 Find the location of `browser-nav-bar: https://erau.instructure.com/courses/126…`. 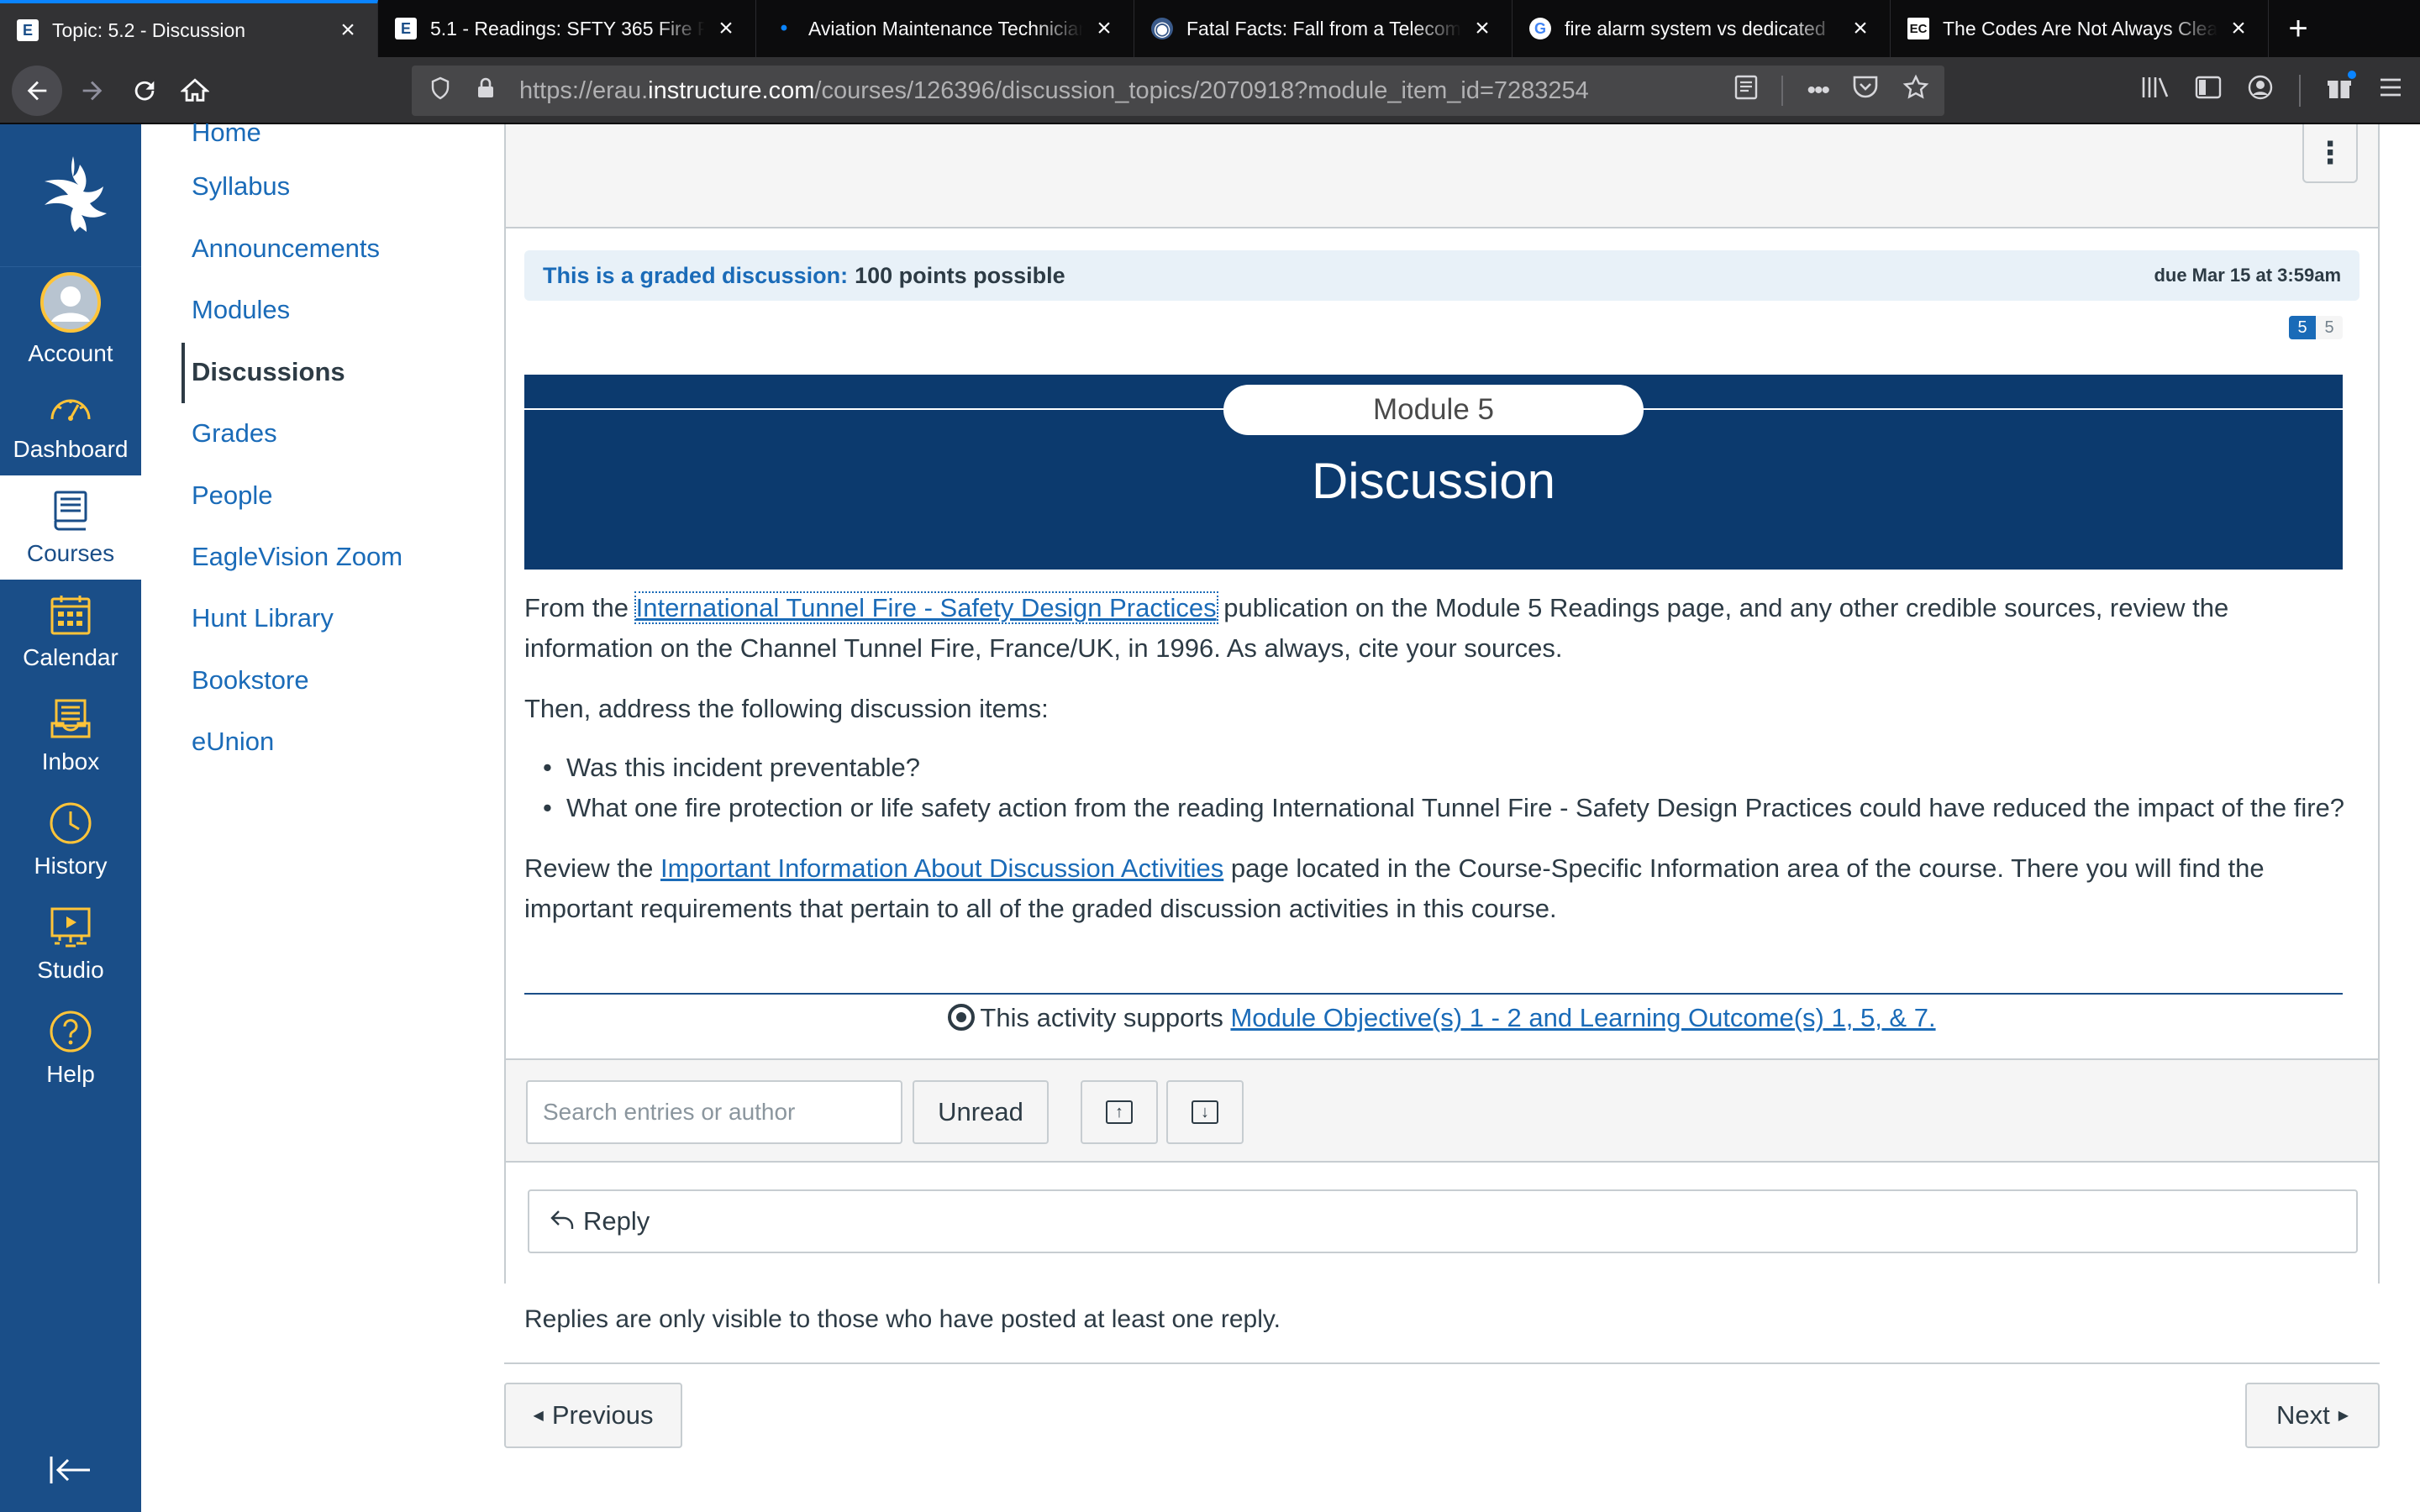

browser-nav-bar: https://erau.instructure.com/courses/126… is located at coordinates (1210, 90).